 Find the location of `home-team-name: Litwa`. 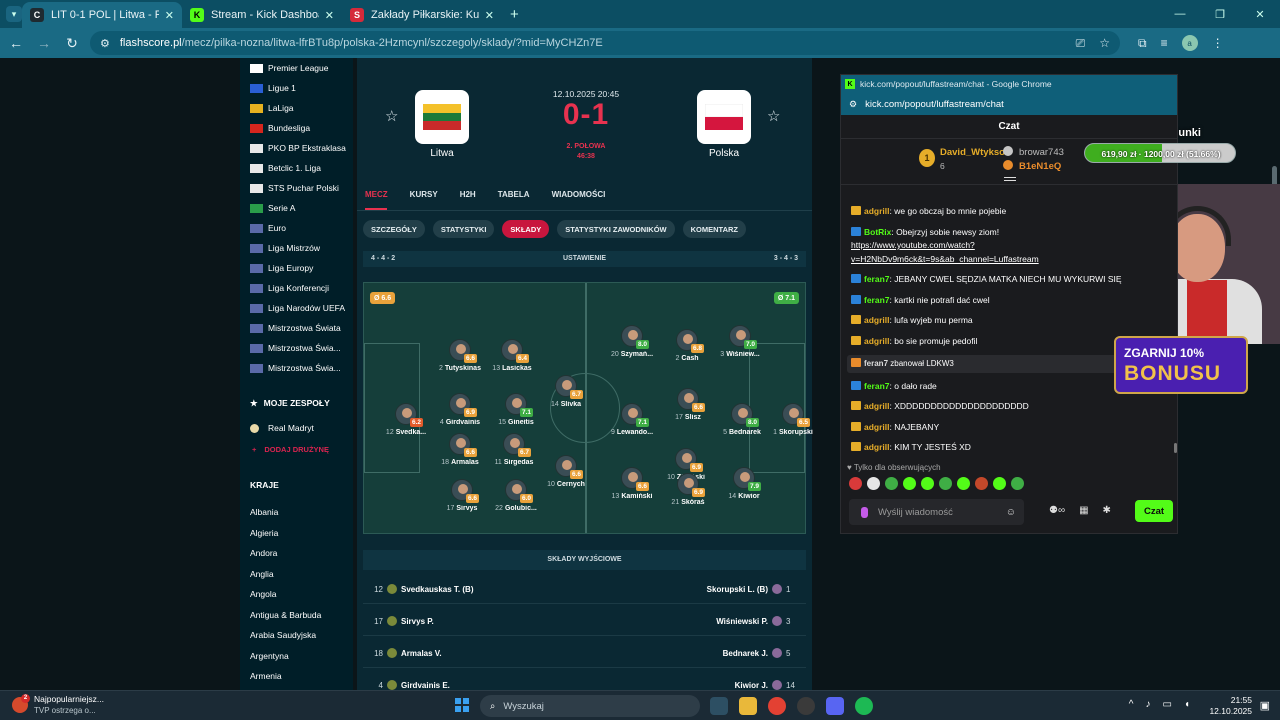

home-team-name: Litwa is located at coordinates (442, 153).